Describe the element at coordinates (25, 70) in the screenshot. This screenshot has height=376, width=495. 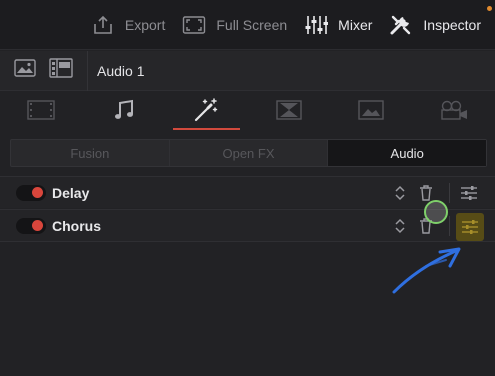
I see `image-icon` at that location.